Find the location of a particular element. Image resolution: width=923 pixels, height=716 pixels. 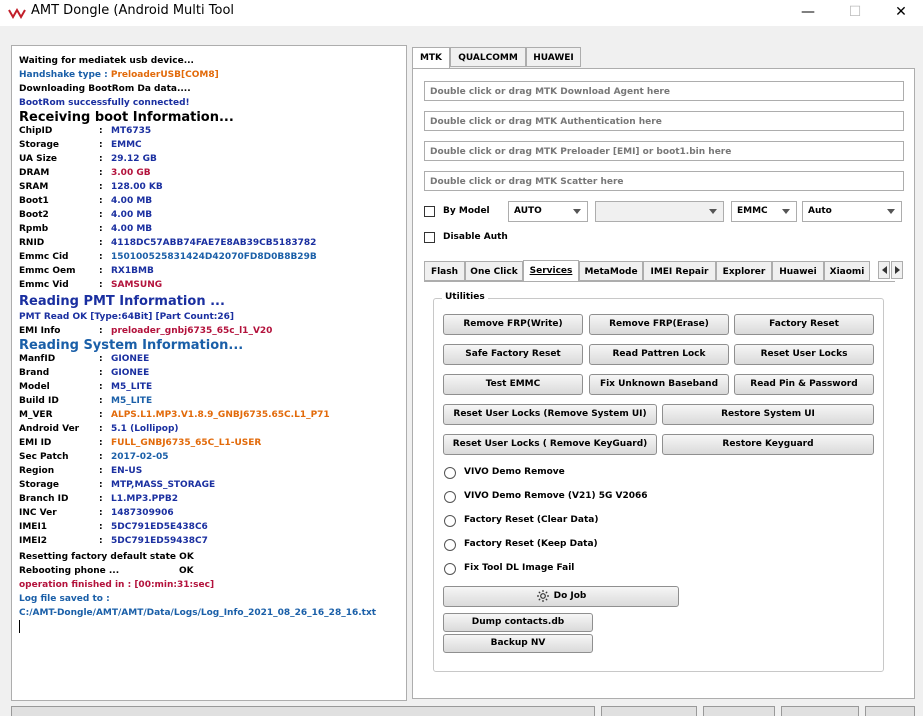

info-label: RNID is located at coordinates (32, 243).